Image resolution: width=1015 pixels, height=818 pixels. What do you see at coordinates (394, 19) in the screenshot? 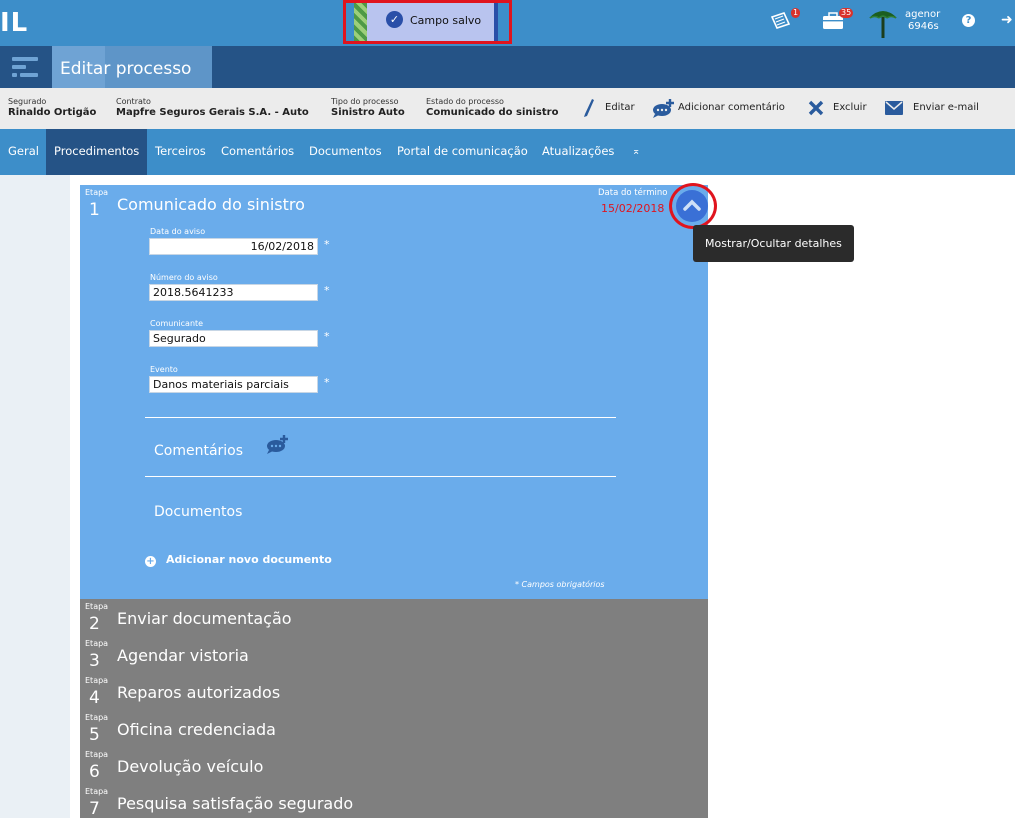
I see `check-icon: ✓` at bounding box center [394, 19].